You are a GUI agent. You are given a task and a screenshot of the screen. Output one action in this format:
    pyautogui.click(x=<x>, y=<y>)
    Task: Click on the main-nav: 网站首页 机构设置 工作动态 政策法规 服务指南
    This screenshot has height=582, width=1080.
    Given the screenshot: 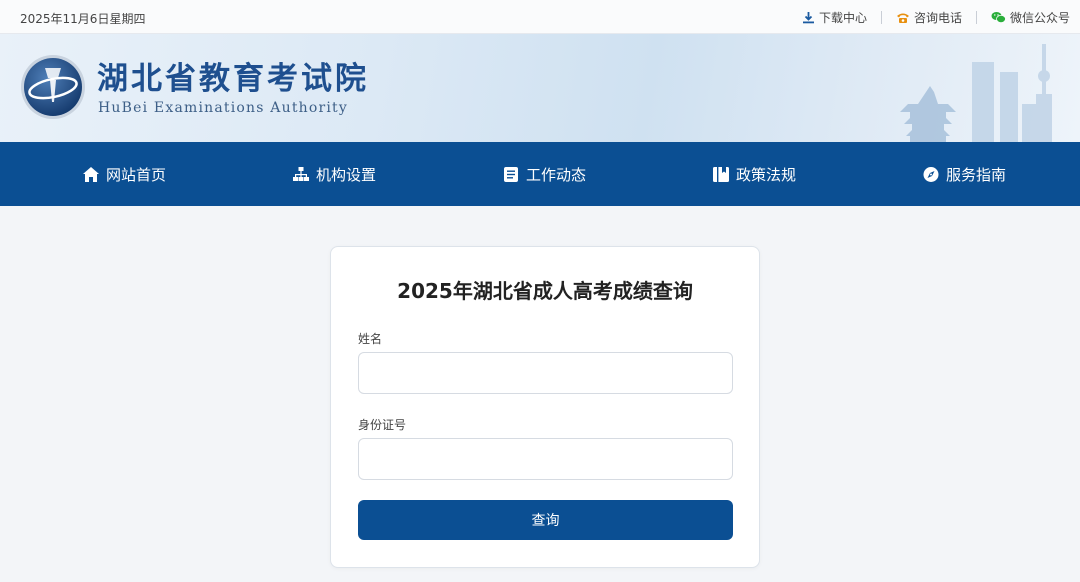 What is the action you would take?
    pyautogui.click(x=540, y=174)
    